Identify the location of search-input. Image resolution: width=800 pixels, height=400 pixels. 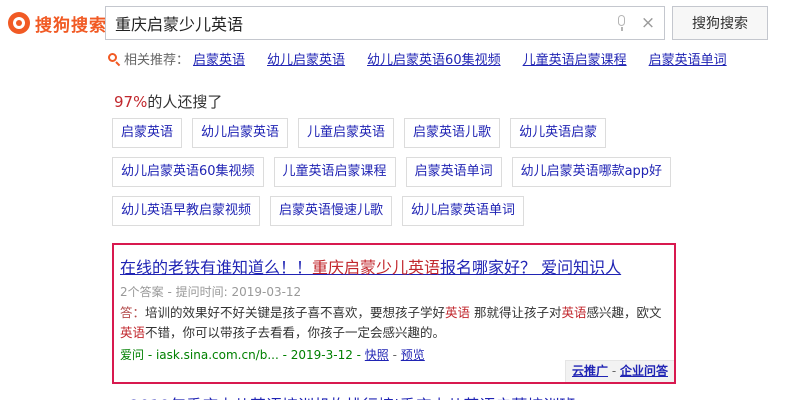
(359, 23).